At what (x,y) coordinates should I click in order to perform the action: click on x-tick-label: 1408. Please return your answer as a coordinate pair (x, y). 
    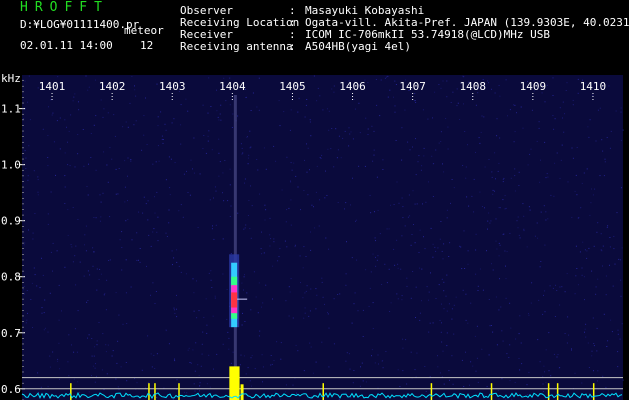
    Looking at the image, I should click on (473, 86).